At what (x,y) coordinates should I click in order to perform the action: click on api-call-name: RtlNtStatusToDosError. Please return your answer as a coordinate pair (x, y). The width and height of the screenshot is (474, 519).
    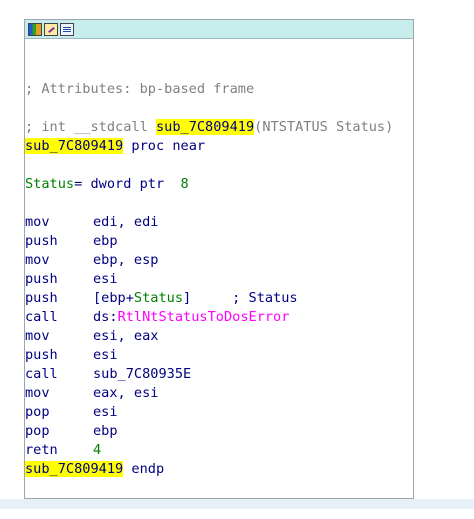
    Looking at the image, I should click on (204, 317).